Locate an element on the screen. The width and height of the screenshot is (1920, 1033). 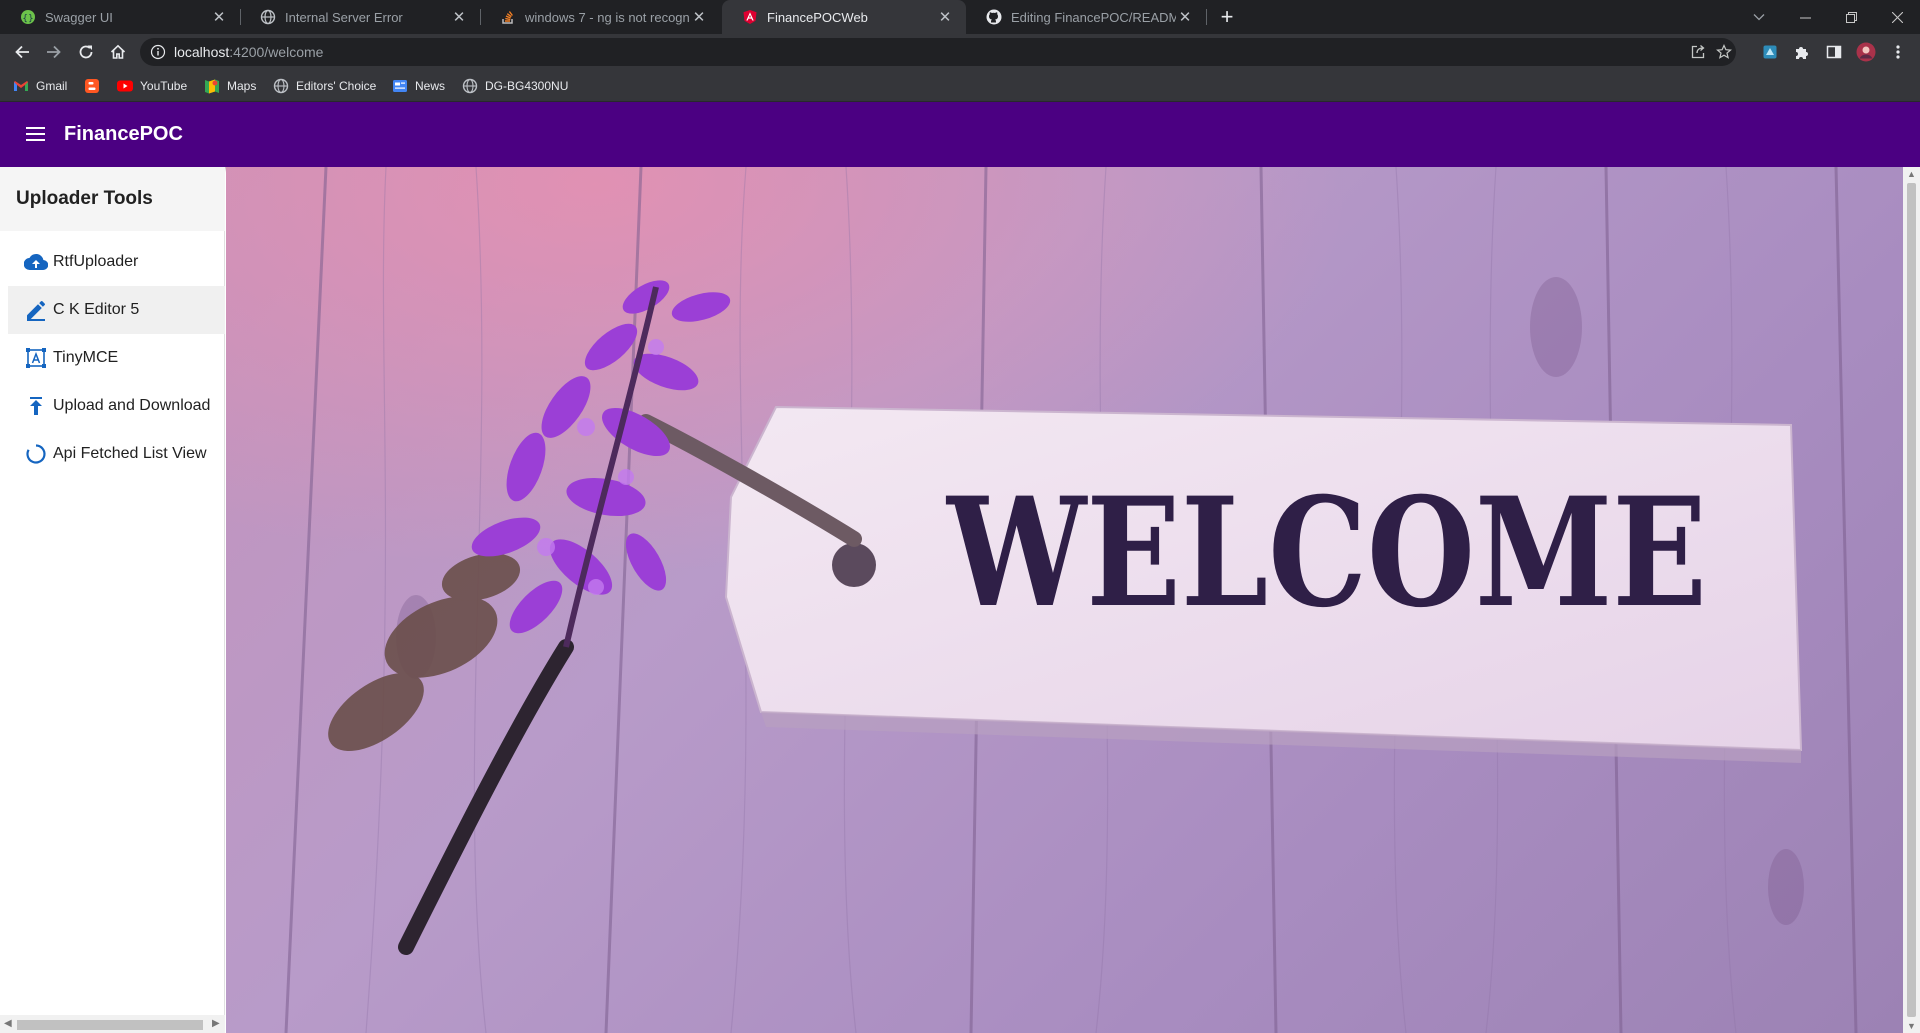
loading-circle-icon is located at coordinates (36, 454).